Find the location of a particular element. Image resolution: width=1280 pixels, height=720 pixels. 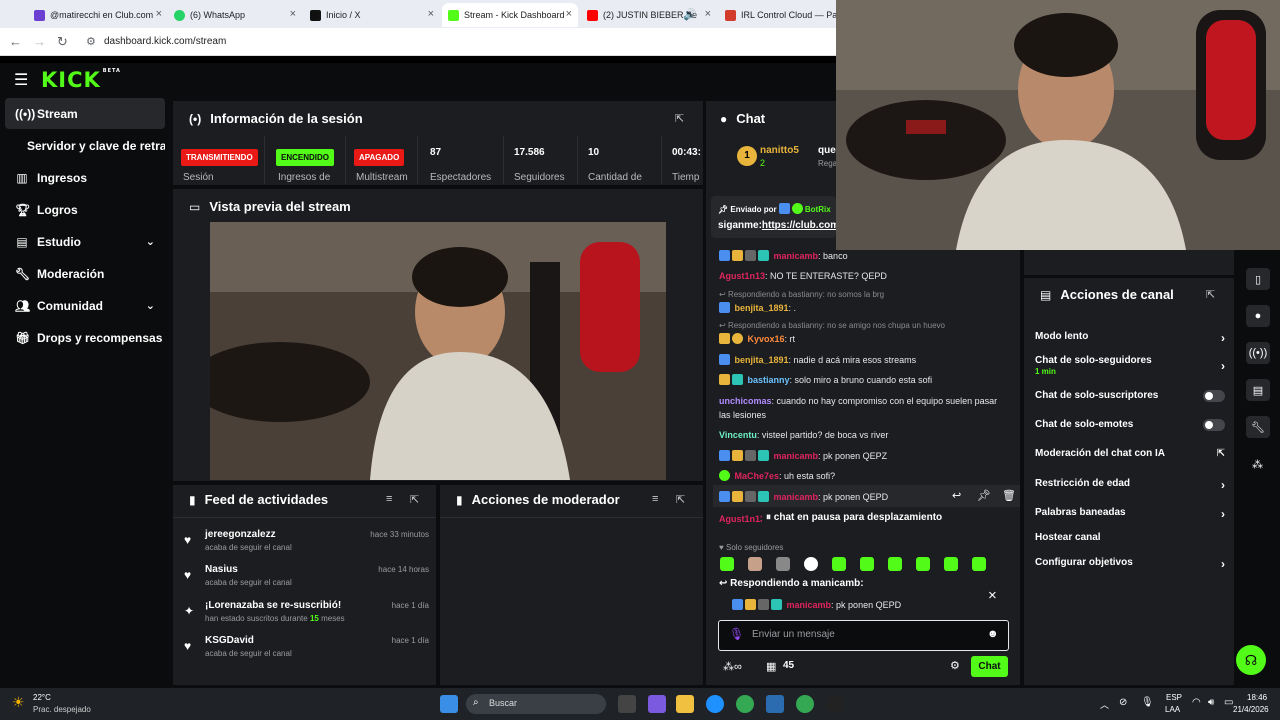

back-icon: ← is located at coordinates (15, 41).